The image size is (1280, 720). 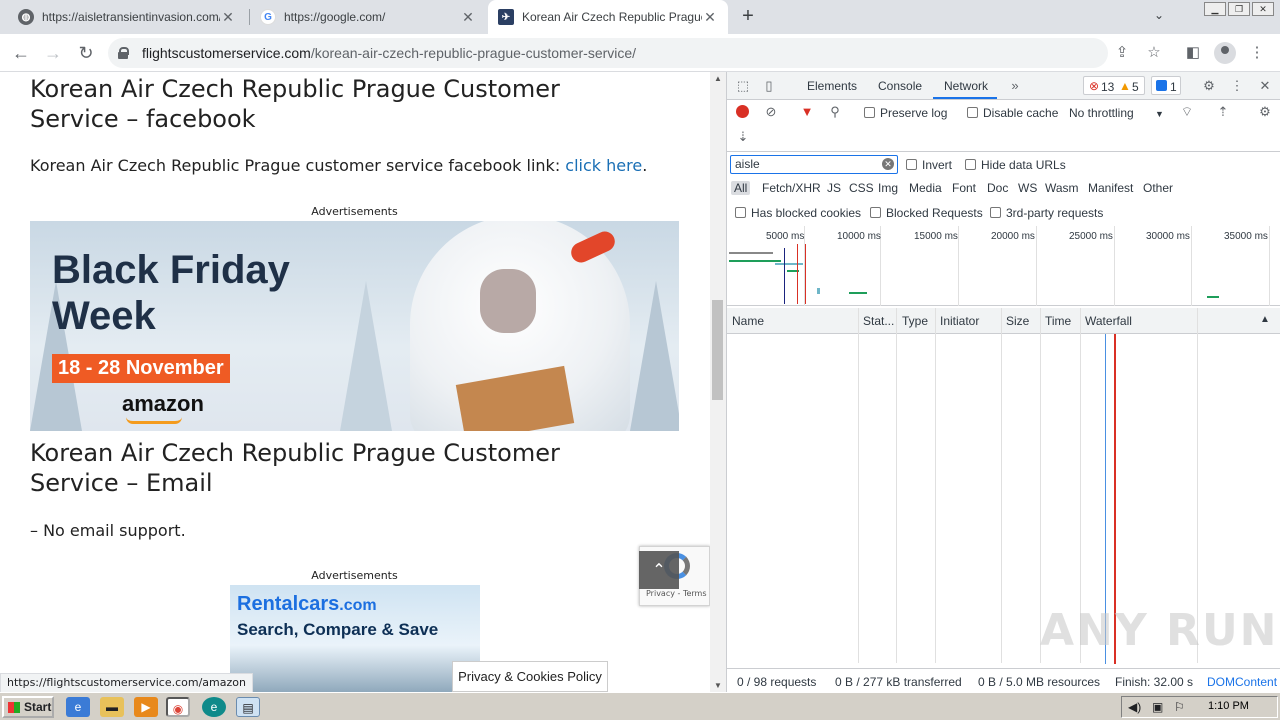 I want to click on edge-icon: e, so click(x=214, y=707).